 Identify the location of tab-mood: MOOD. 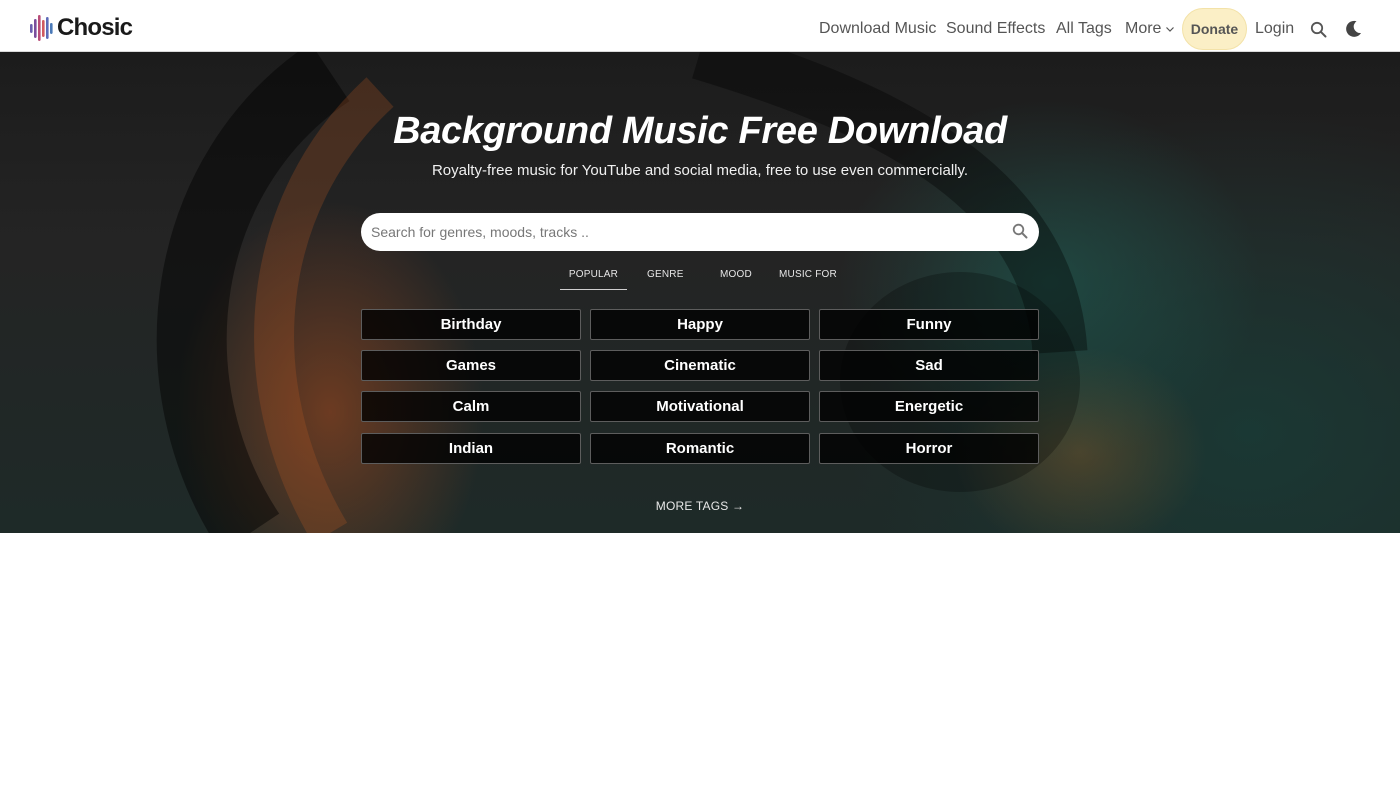
(736, 279).